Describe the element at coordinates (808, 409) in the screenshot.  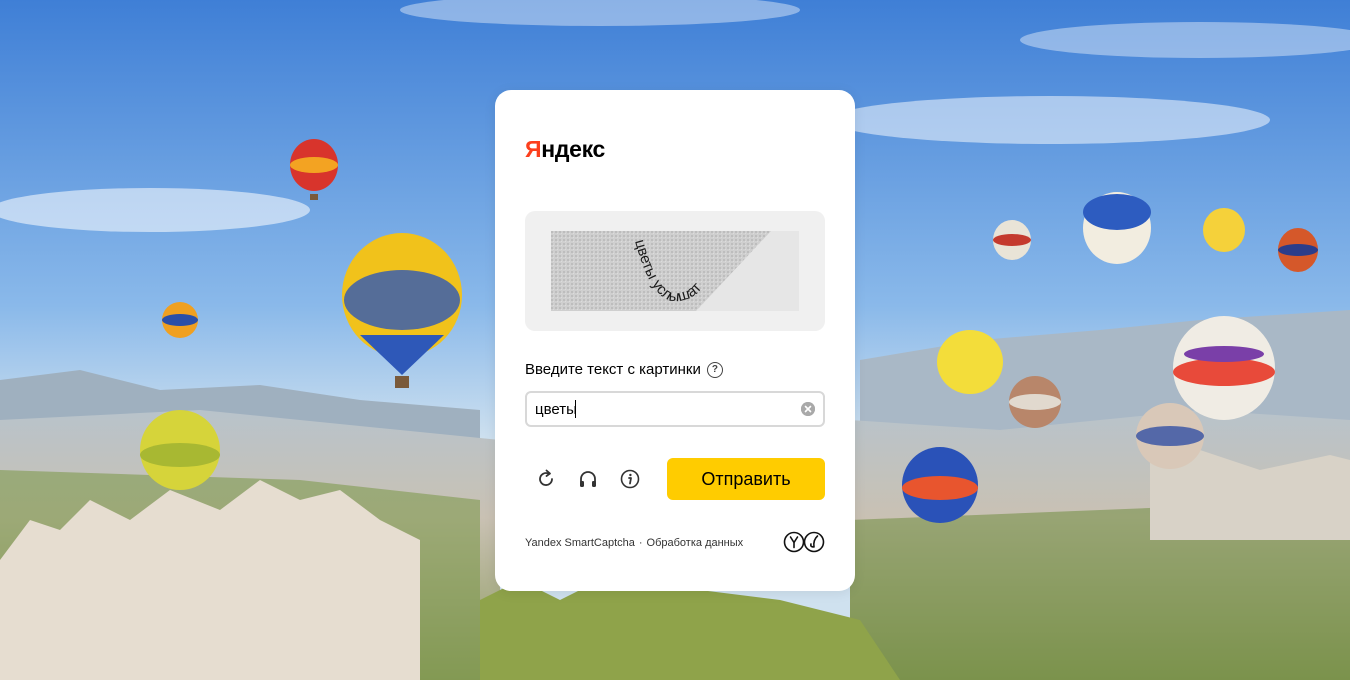
I see `clear-icon` at that location.